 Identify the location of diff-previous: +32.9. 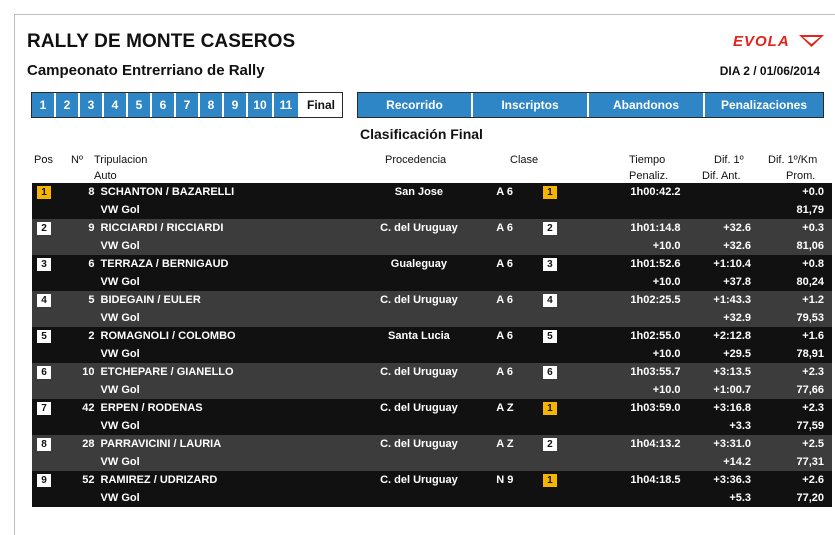
(716, 318).